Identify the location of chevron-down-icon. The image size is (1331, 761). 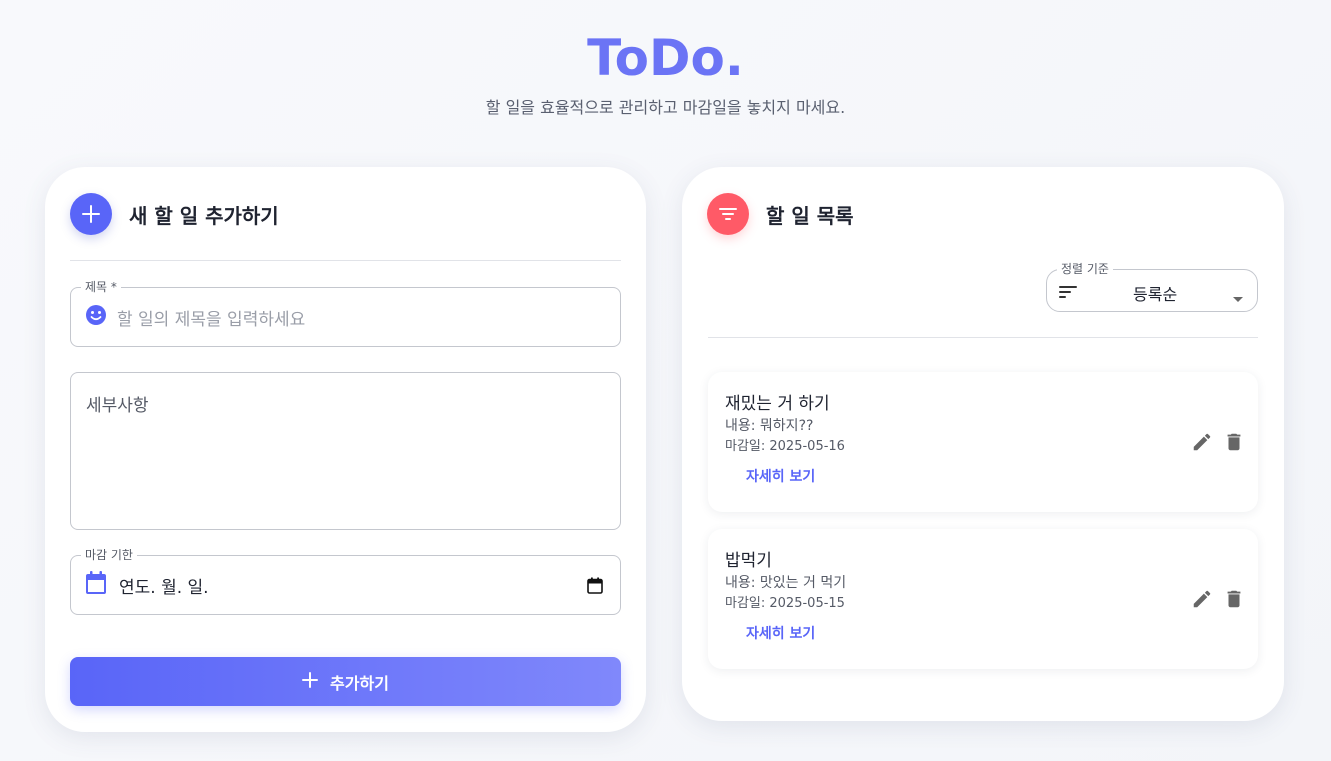
(1238, 297).